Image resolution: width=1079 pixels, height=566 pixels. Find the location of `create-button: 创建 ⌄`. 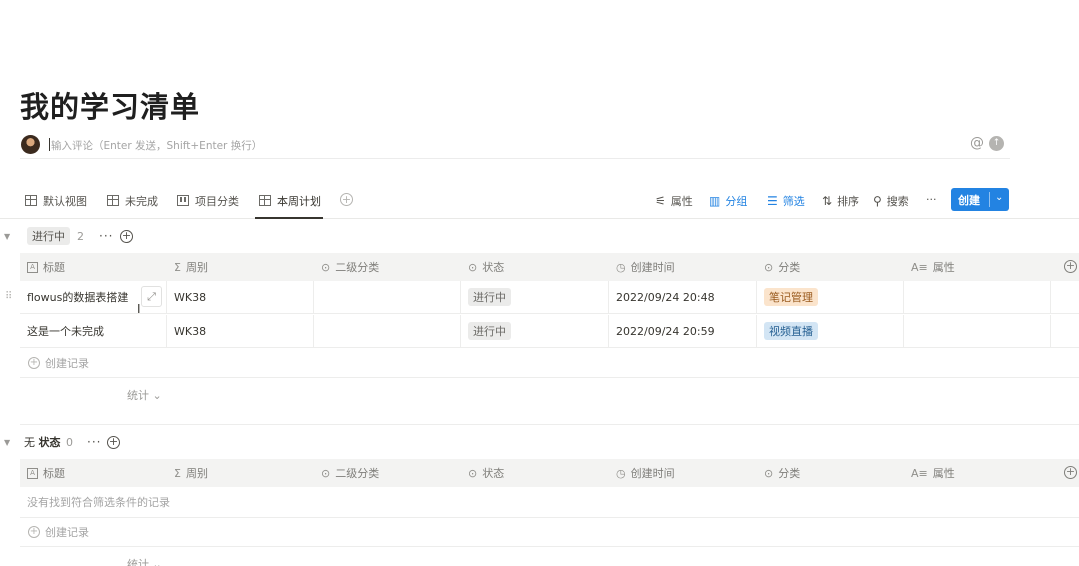

create-button: 创建 ⌄ is located at coordinates (980, 199).